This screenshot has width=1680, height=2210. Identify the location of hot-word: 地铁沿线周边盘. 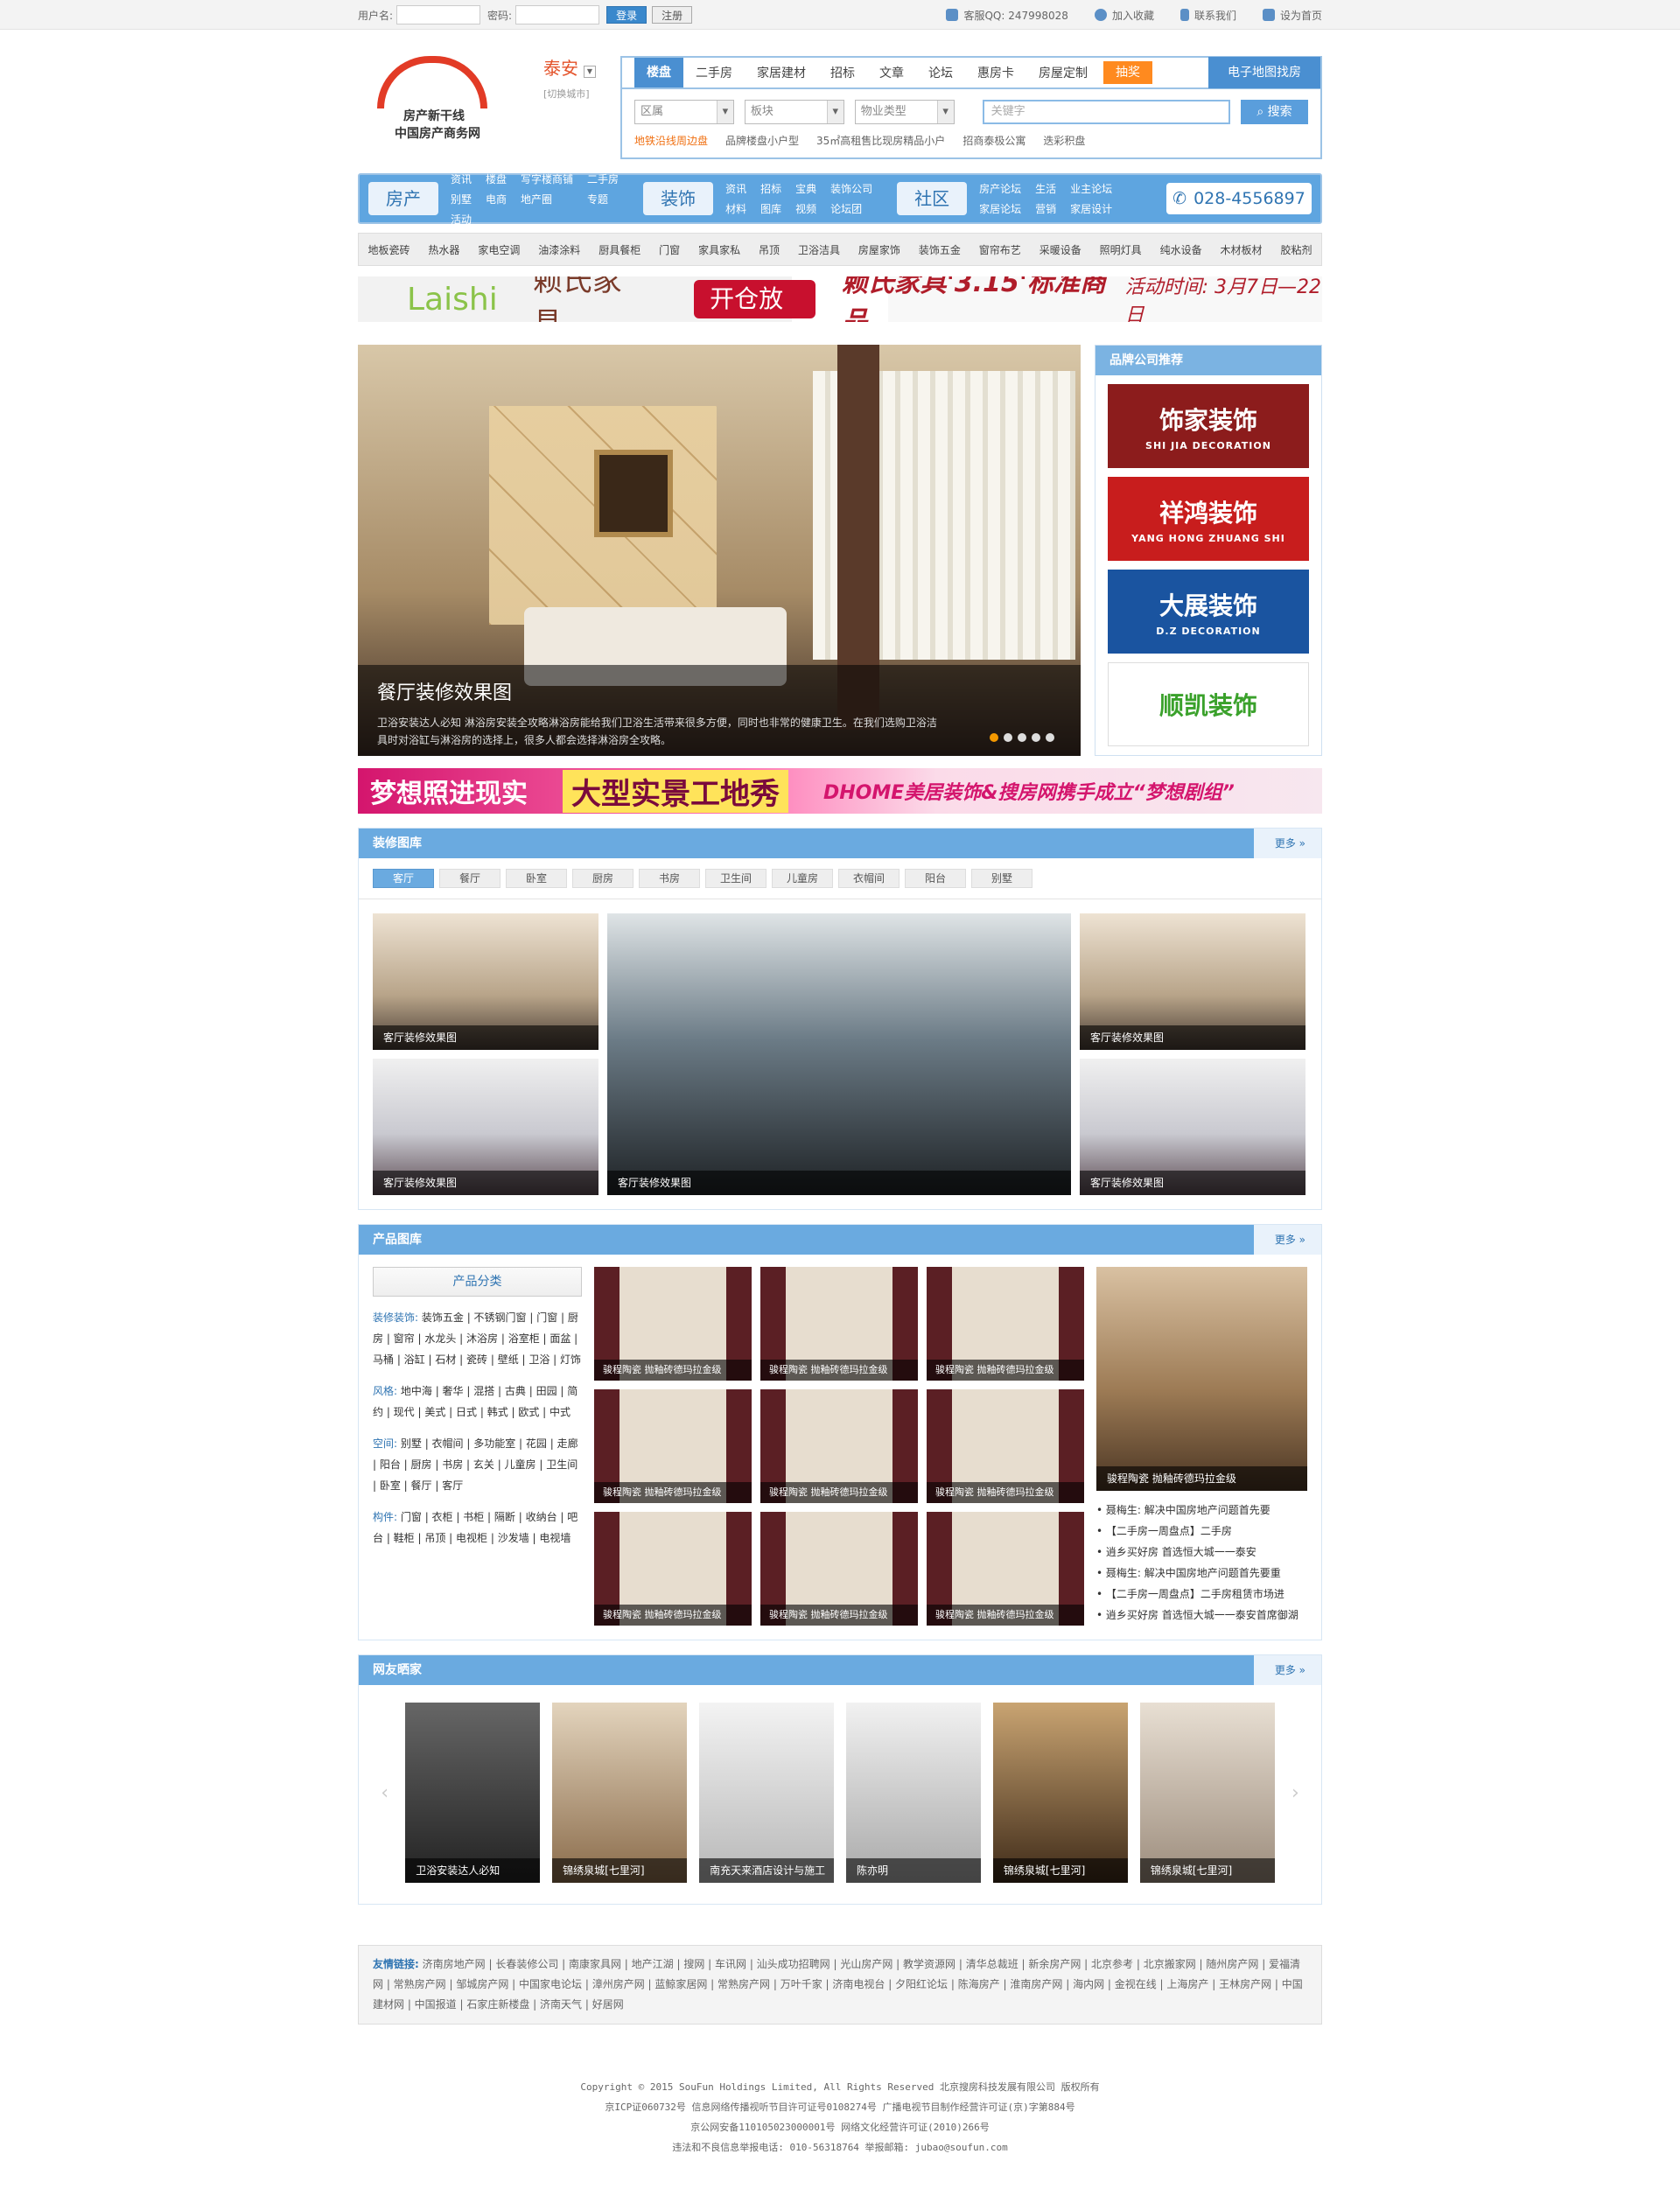
(671, 140).